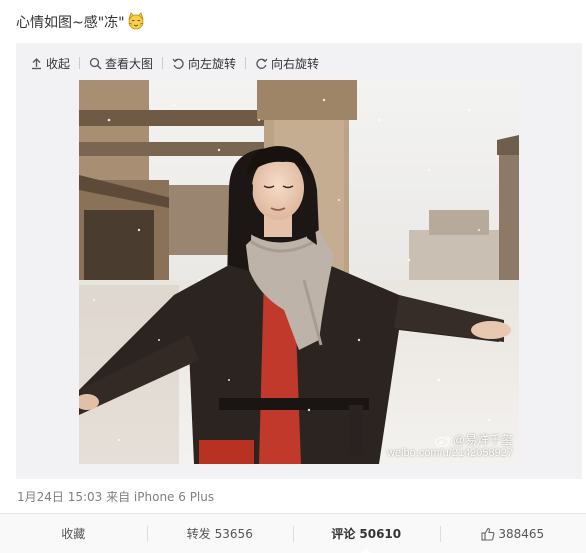 The width and height of the screenshot is (586, 553). What do you see at coordinates (262, 63) in the screenshot?
I see `rotate-right-icon` at bounding box center [262, 63].